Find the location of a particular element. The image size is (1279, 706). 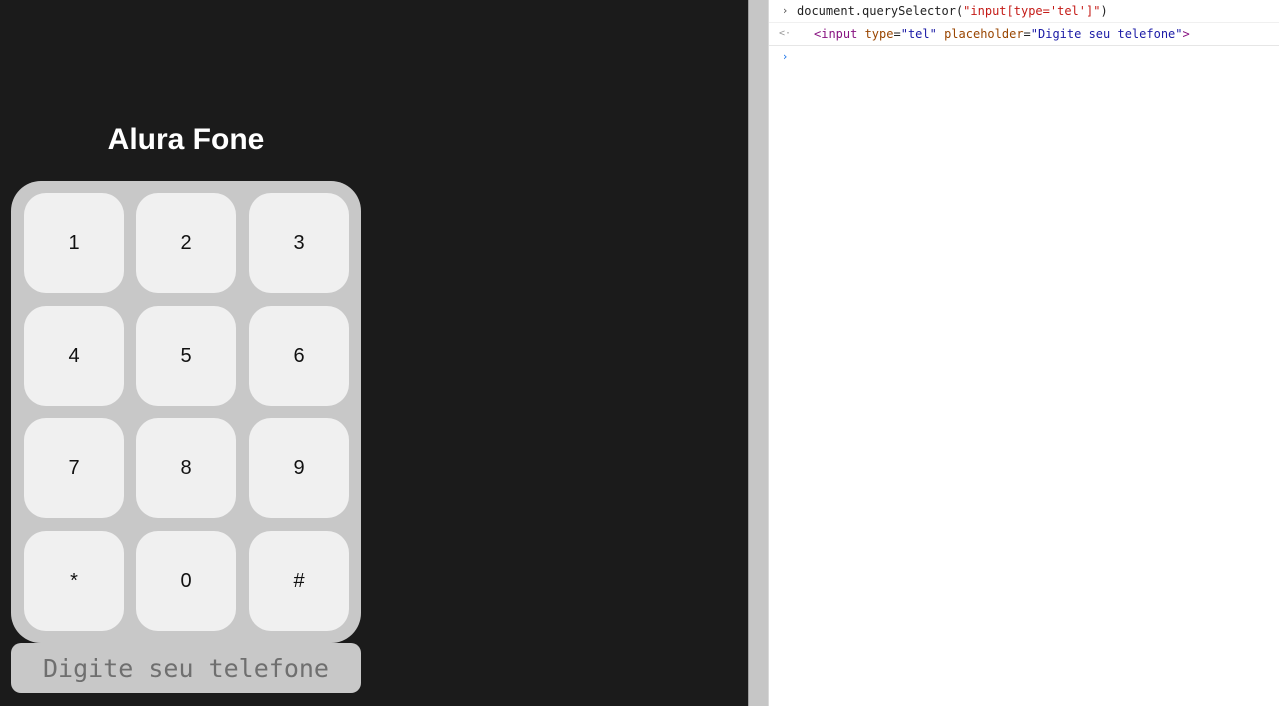

key-2: 2 is located at coordinates (186, 243).